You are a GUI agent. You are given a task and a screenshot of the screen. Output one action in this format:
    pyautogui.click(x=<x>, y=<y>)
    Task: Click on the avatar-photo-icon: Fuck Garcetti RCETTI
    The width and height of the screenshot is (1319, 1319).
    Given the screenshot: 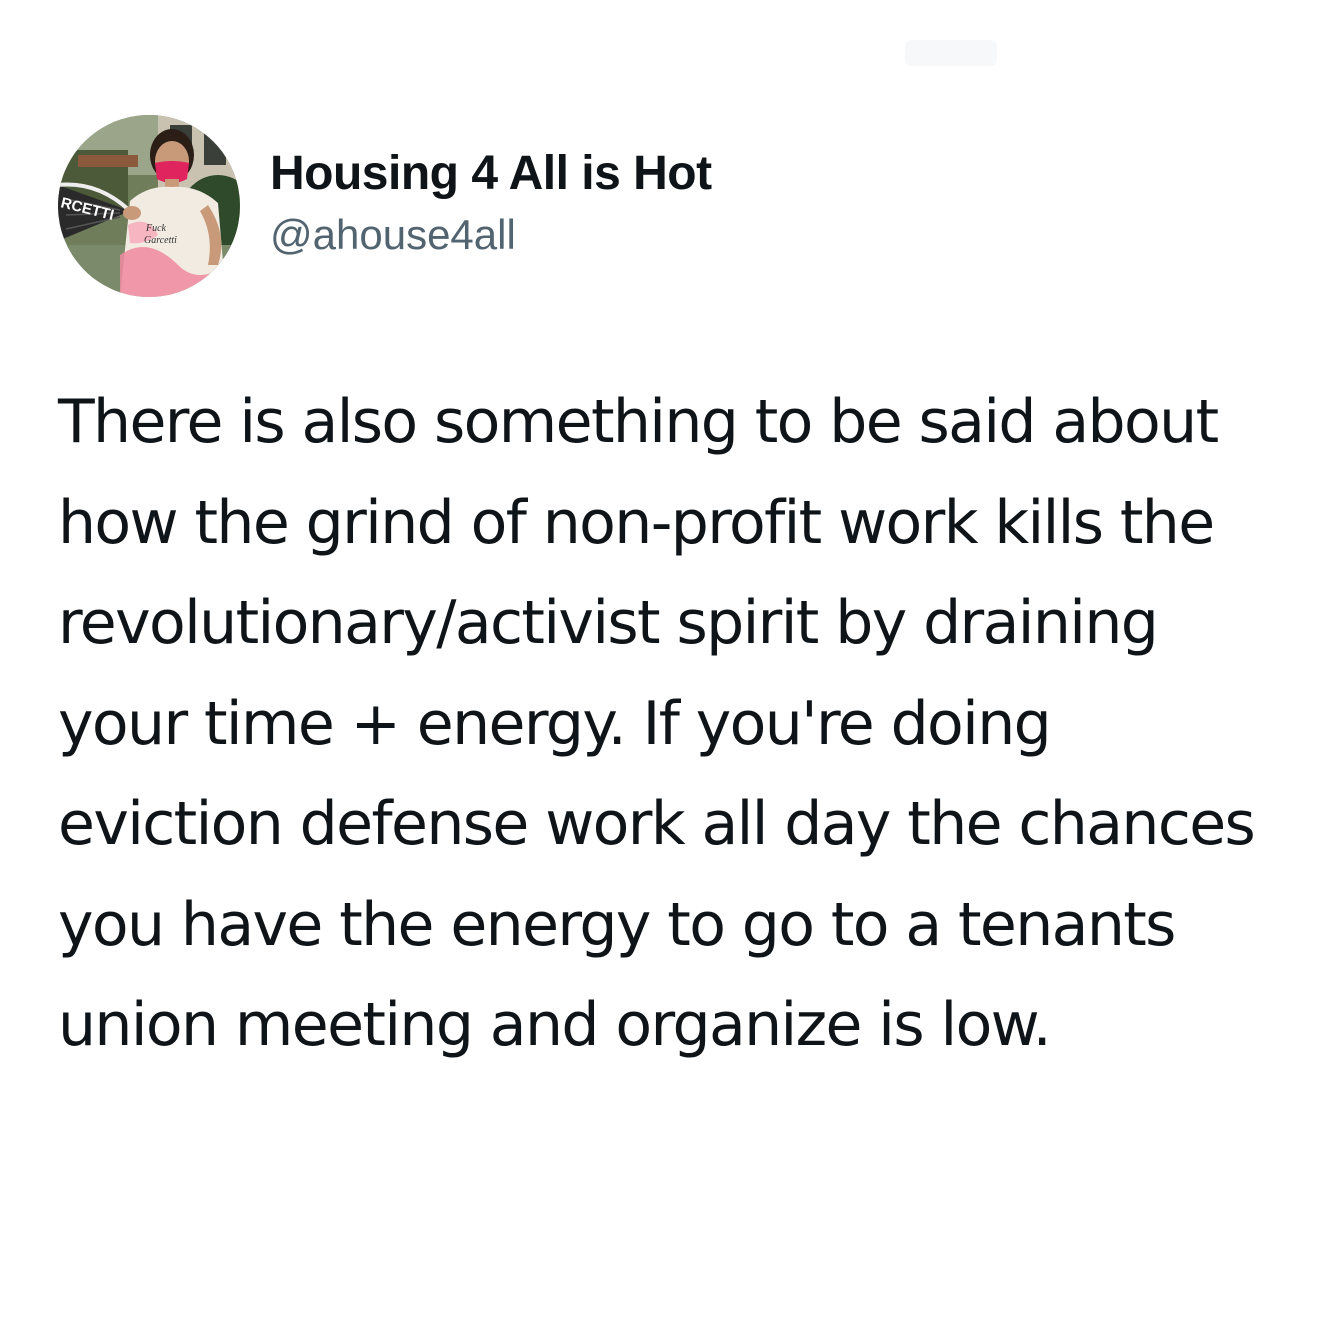 What is the action you would take?
    pyautogui.click(x=149, y=206)
    